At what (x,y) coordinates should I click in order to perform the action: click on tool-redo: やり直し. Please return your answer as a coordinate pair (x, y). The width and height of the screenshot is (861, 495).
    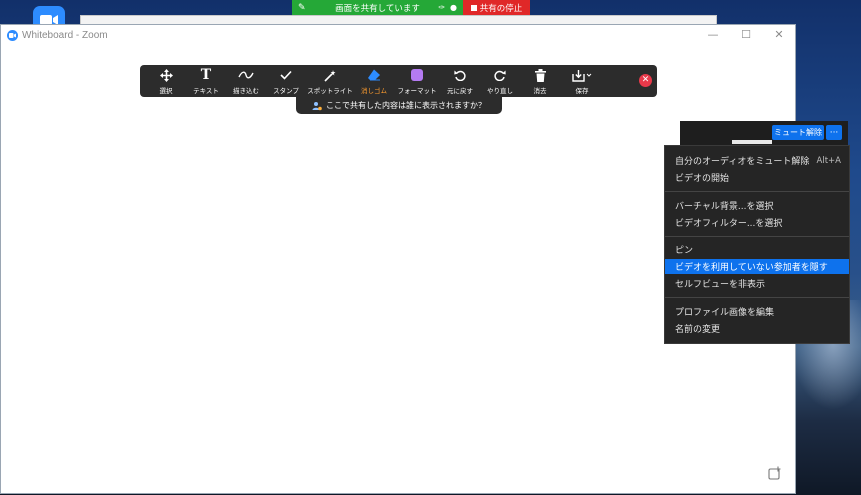
    Looking at the image, I should click on (500, 81).